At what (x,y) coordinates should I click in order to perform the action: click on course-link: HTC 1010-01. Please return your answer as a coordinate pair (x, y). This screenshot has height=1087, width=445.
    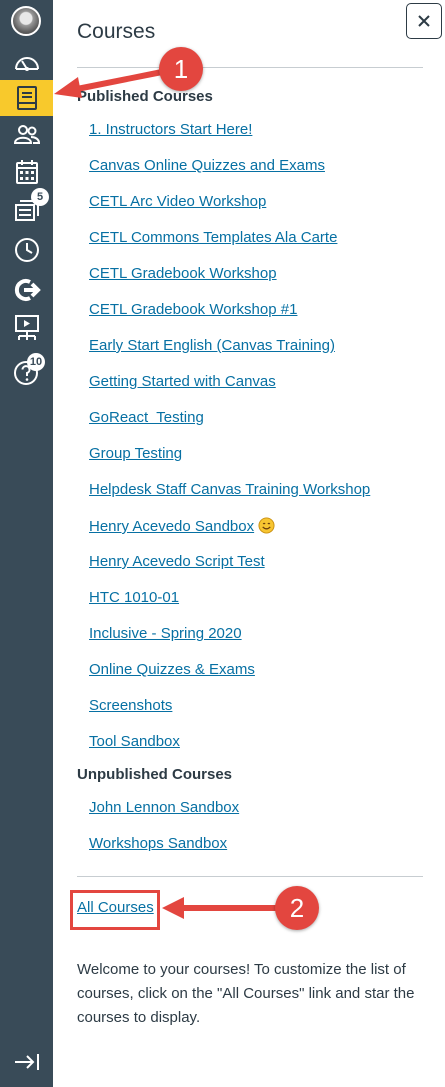
    Looking at the image, I should click on (134, 597).